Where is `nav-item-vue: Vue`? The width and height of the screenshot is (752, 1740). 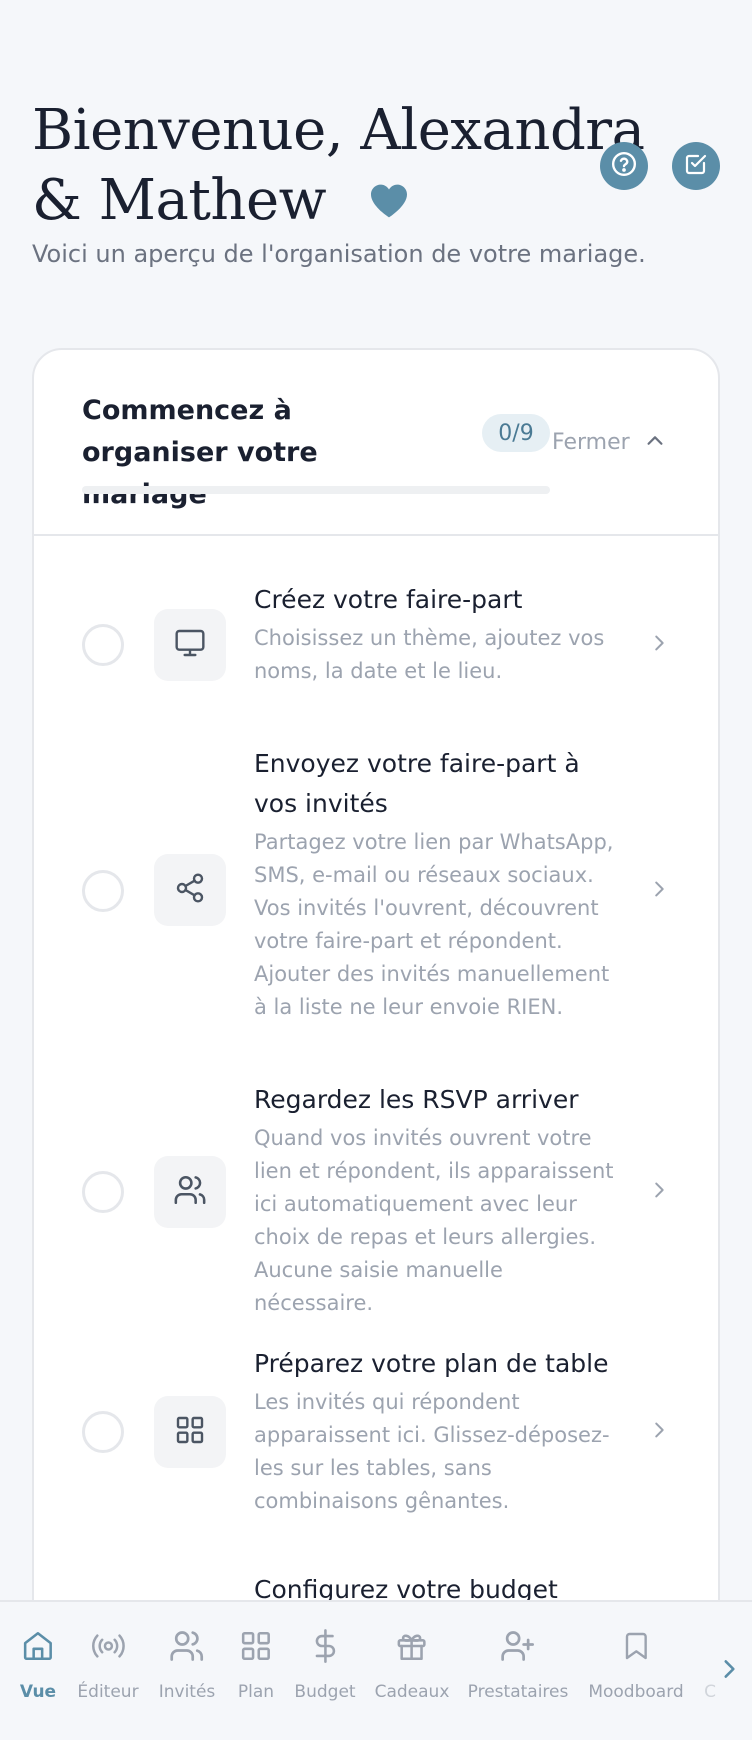
nav-item-vue: Vue is located at coordinates (38, 1665).